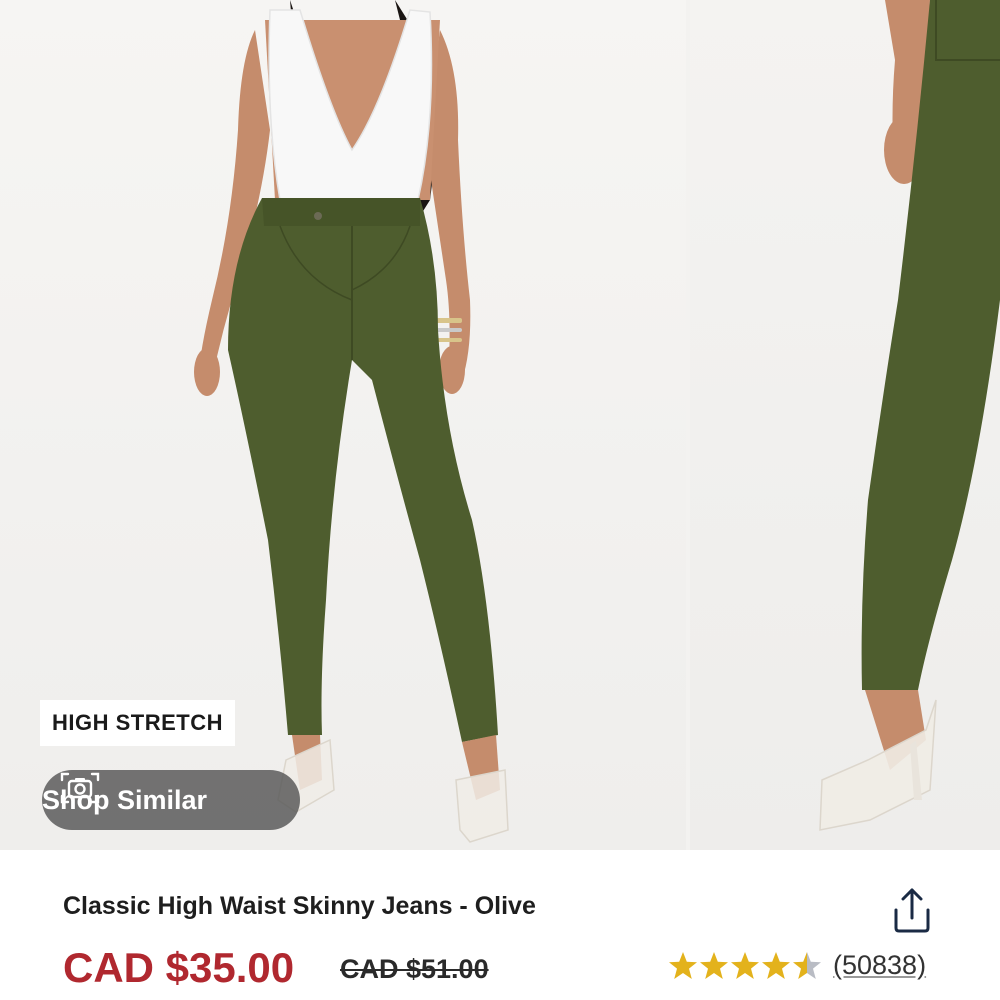 Image resolution: width=1000 pixels, height=1000 pixels. I want to click on share-icon, so click(912, 910).